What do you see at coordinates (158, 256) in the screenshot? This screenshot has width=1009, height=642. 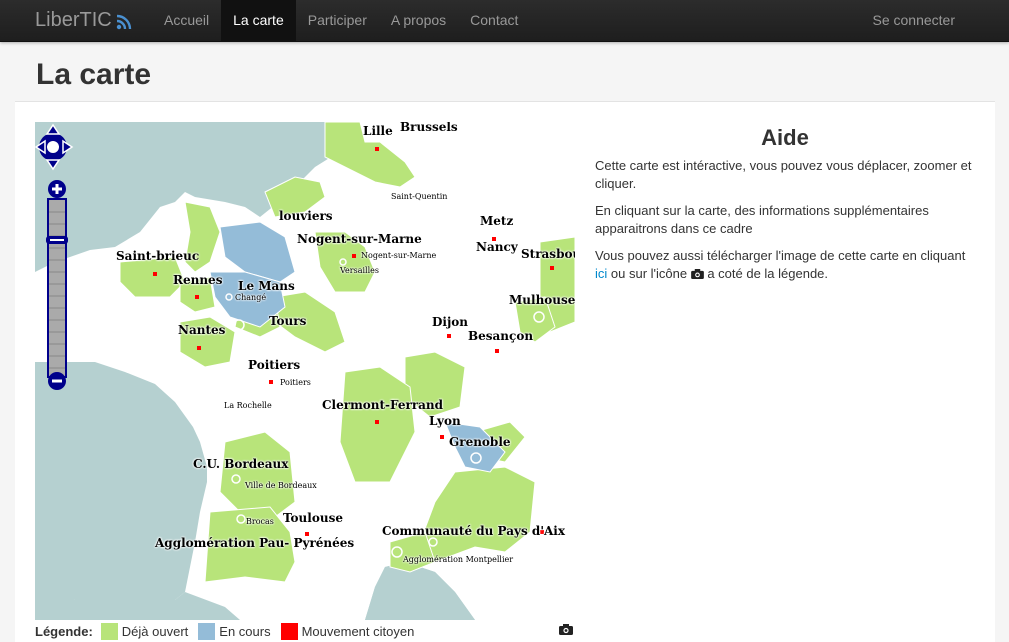 I see `city-saint-brieuc: Saint-brieuc` at bounding box center [158, 256].